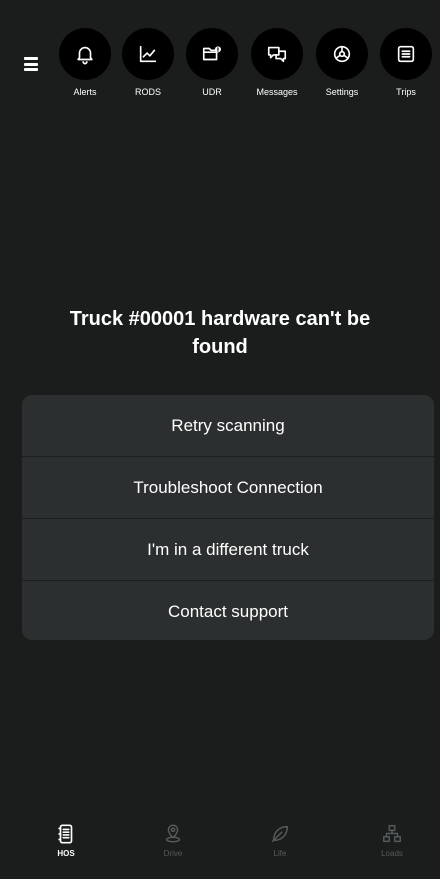 The image size is (440, 879). I want to click on toolbar-alerts-circle, so click(85, 54).